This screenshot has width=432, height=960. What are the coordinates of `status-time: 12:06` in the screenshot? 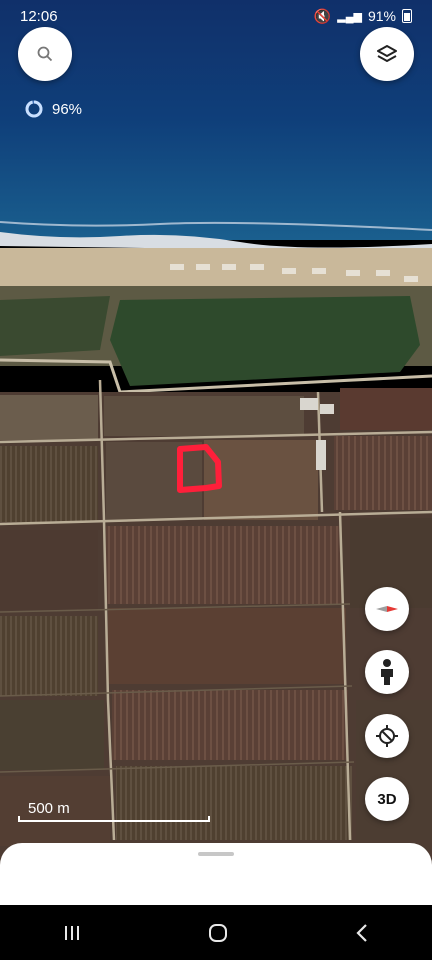 It's located at (39, 16).